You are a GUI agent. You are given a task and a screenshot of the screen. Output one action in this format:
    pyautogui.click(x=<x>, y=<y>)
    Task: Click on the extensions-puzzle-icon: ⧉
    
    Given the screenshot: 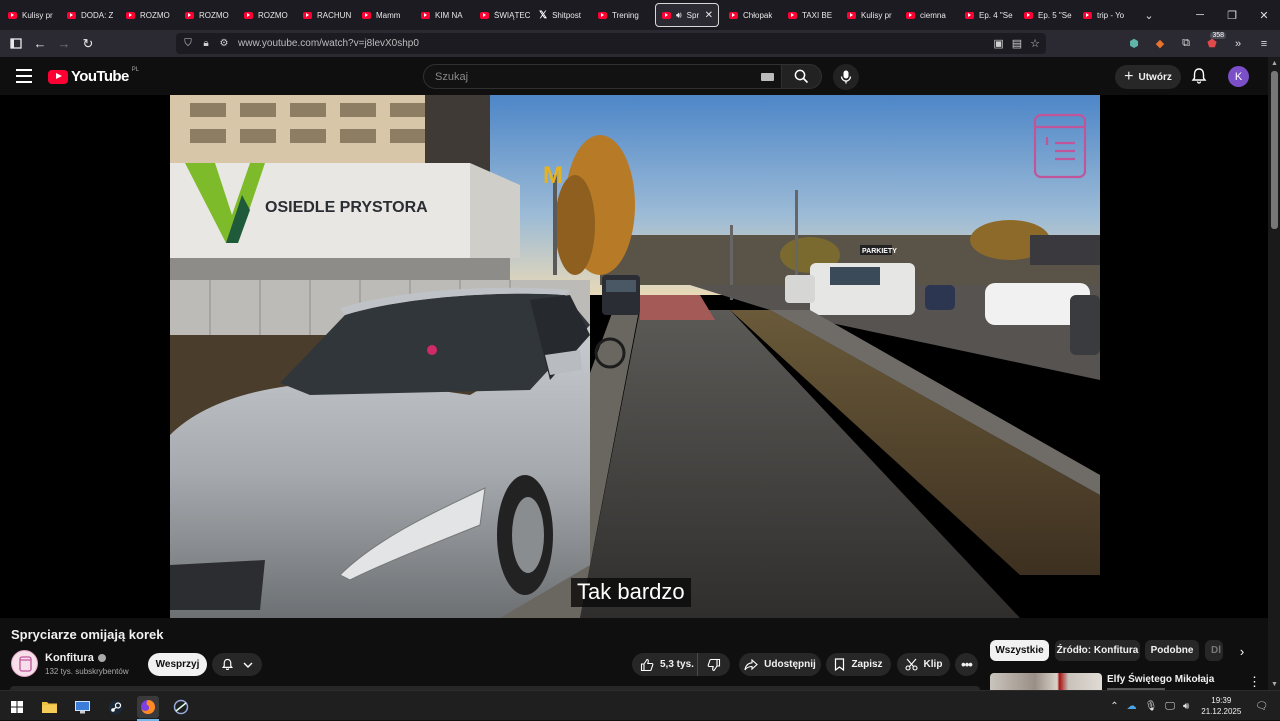 What is the action you would take?
    pyautogui.click(x=1186, y=44)
    